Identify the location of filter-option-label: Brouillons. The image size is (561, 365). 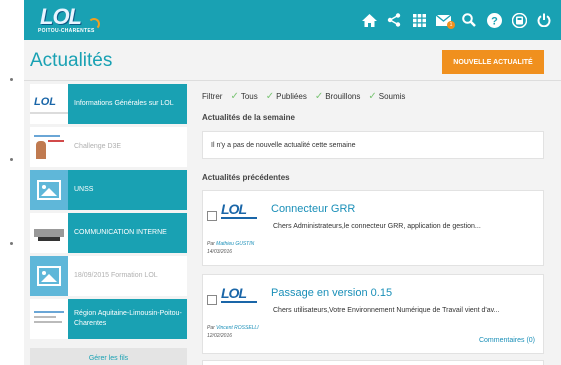
(343, 96).